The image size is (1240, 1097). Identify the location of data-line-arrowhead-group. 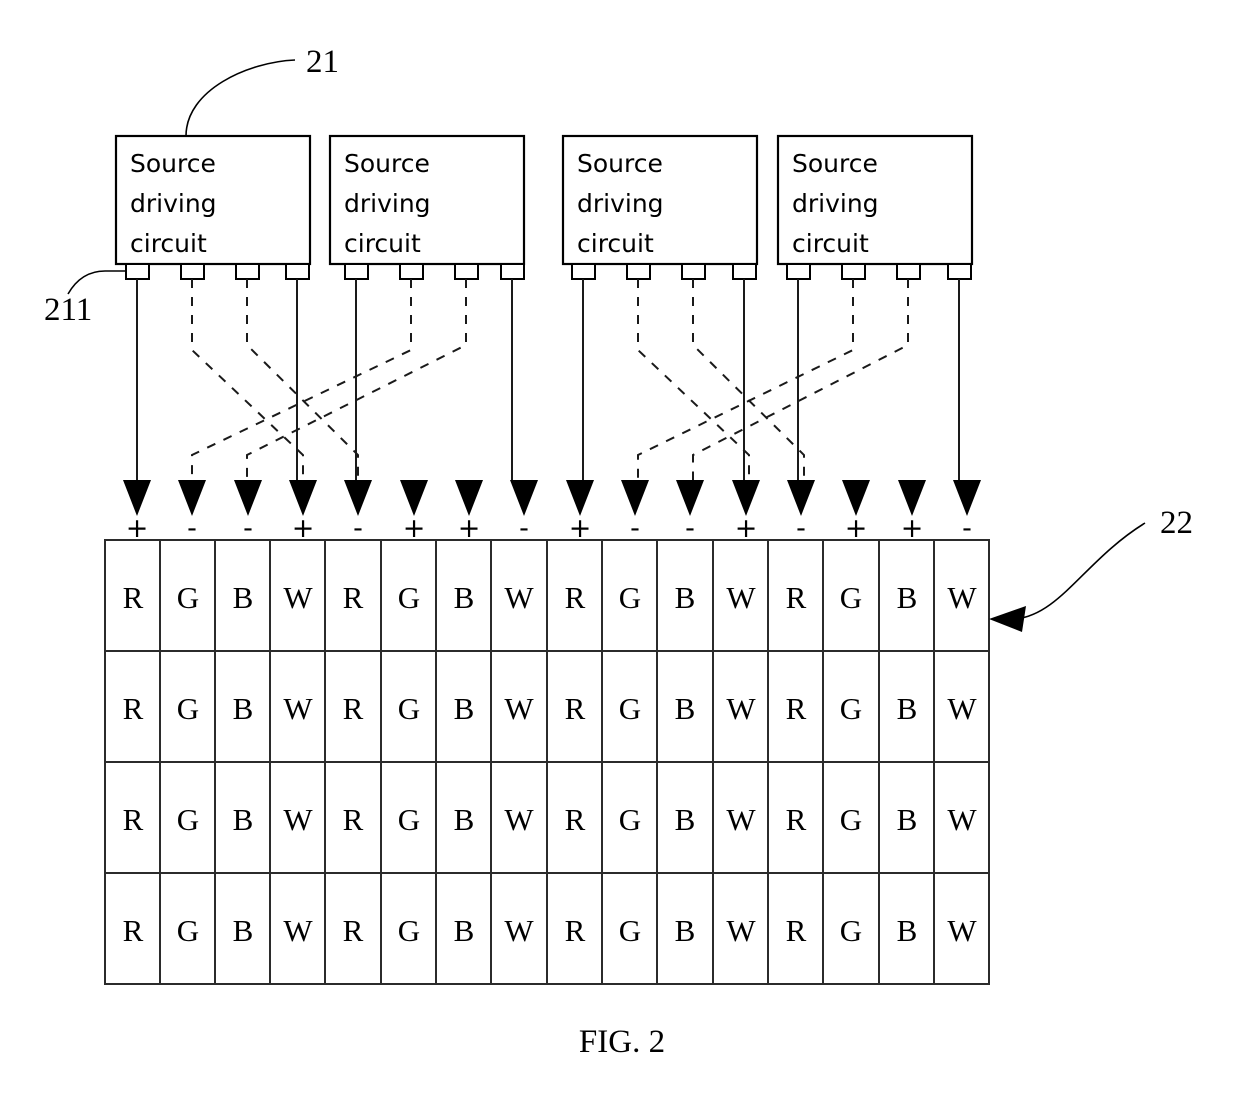
(552, 498).